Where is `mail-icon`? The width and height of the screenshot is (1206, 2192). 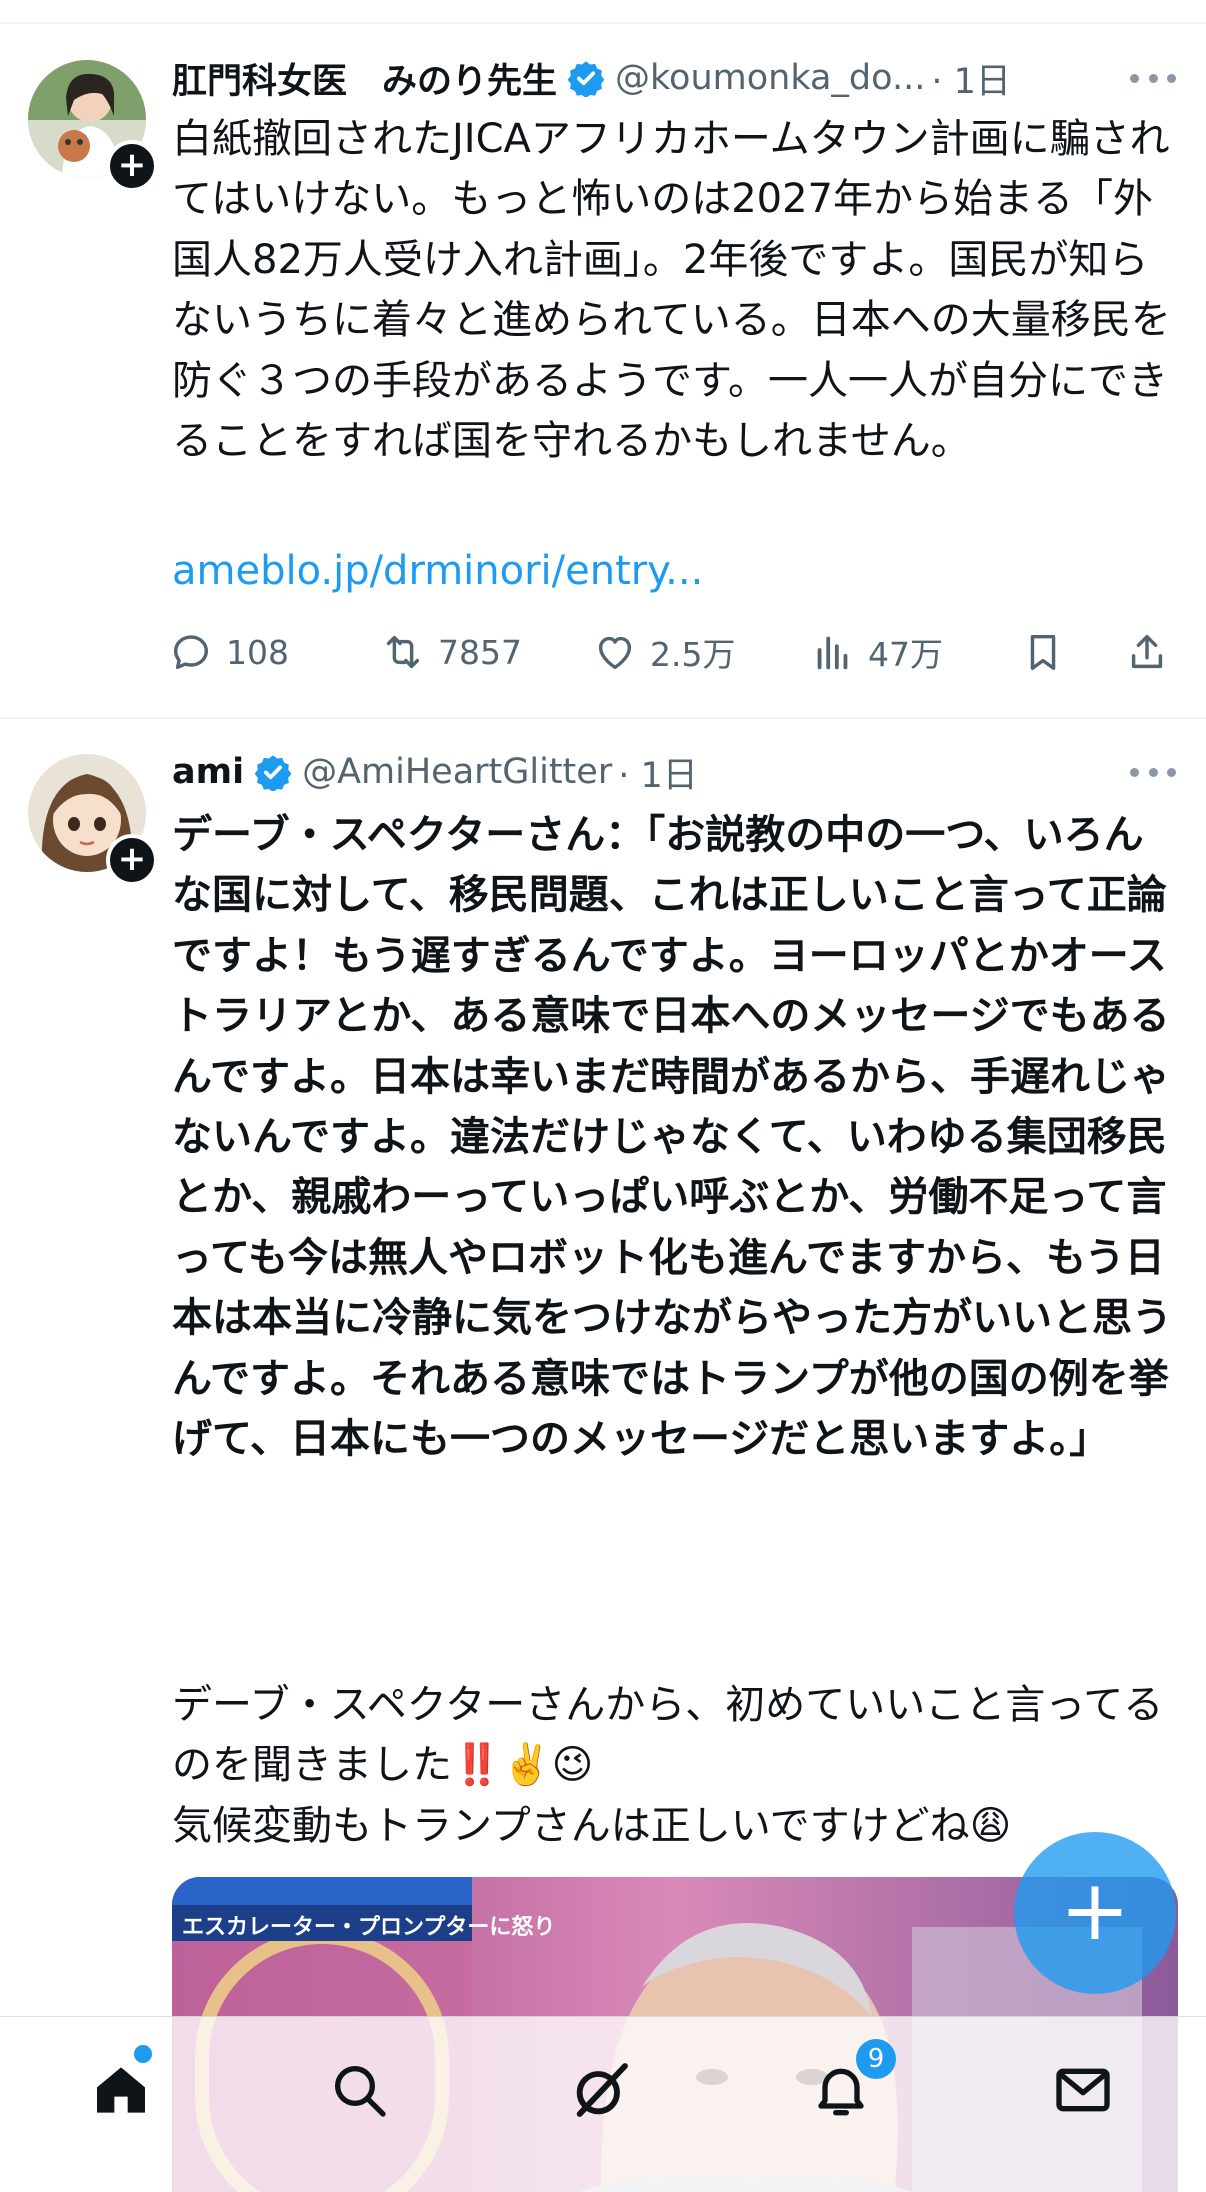 mail-icon is located at coordinates (1083, 2090).